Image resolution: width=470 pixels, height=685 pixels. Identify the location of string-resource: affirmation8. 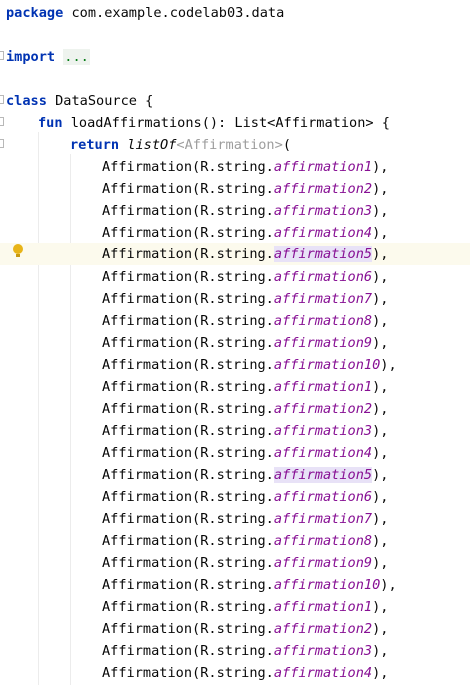
(323, 321).